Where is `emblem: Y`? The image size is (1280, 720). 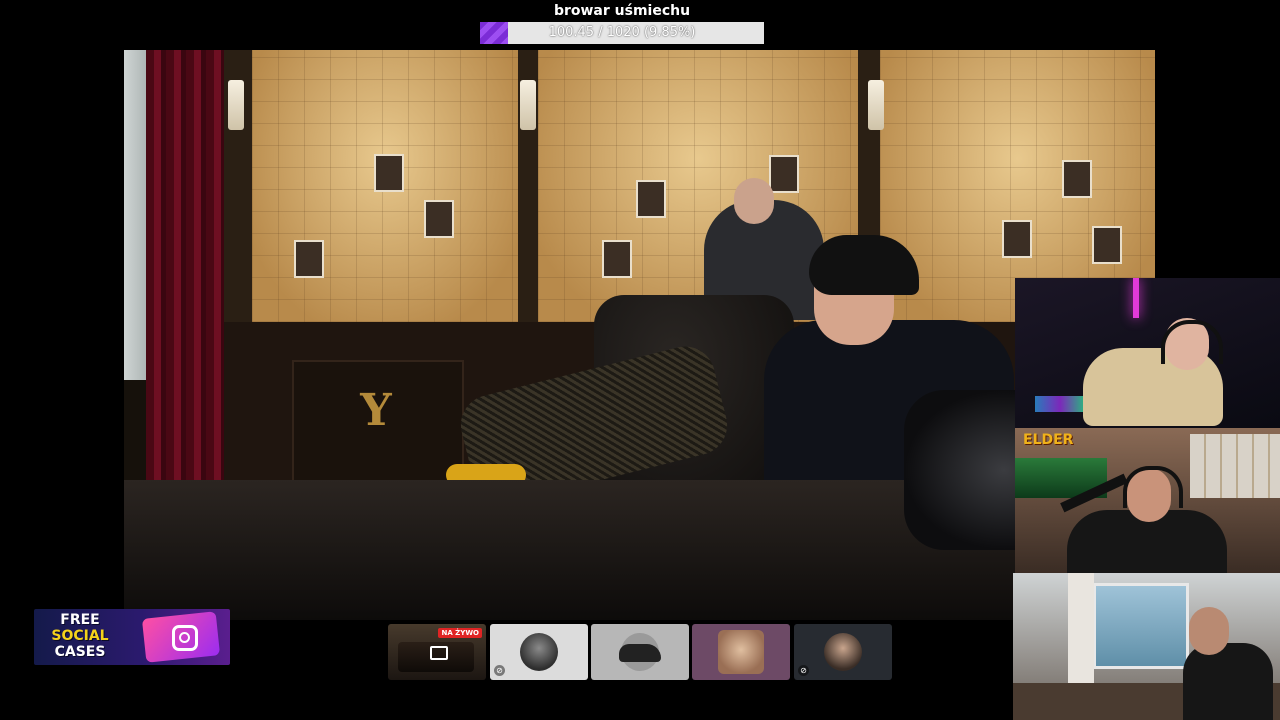 emblem: Y is located at coordinates (376, 410).